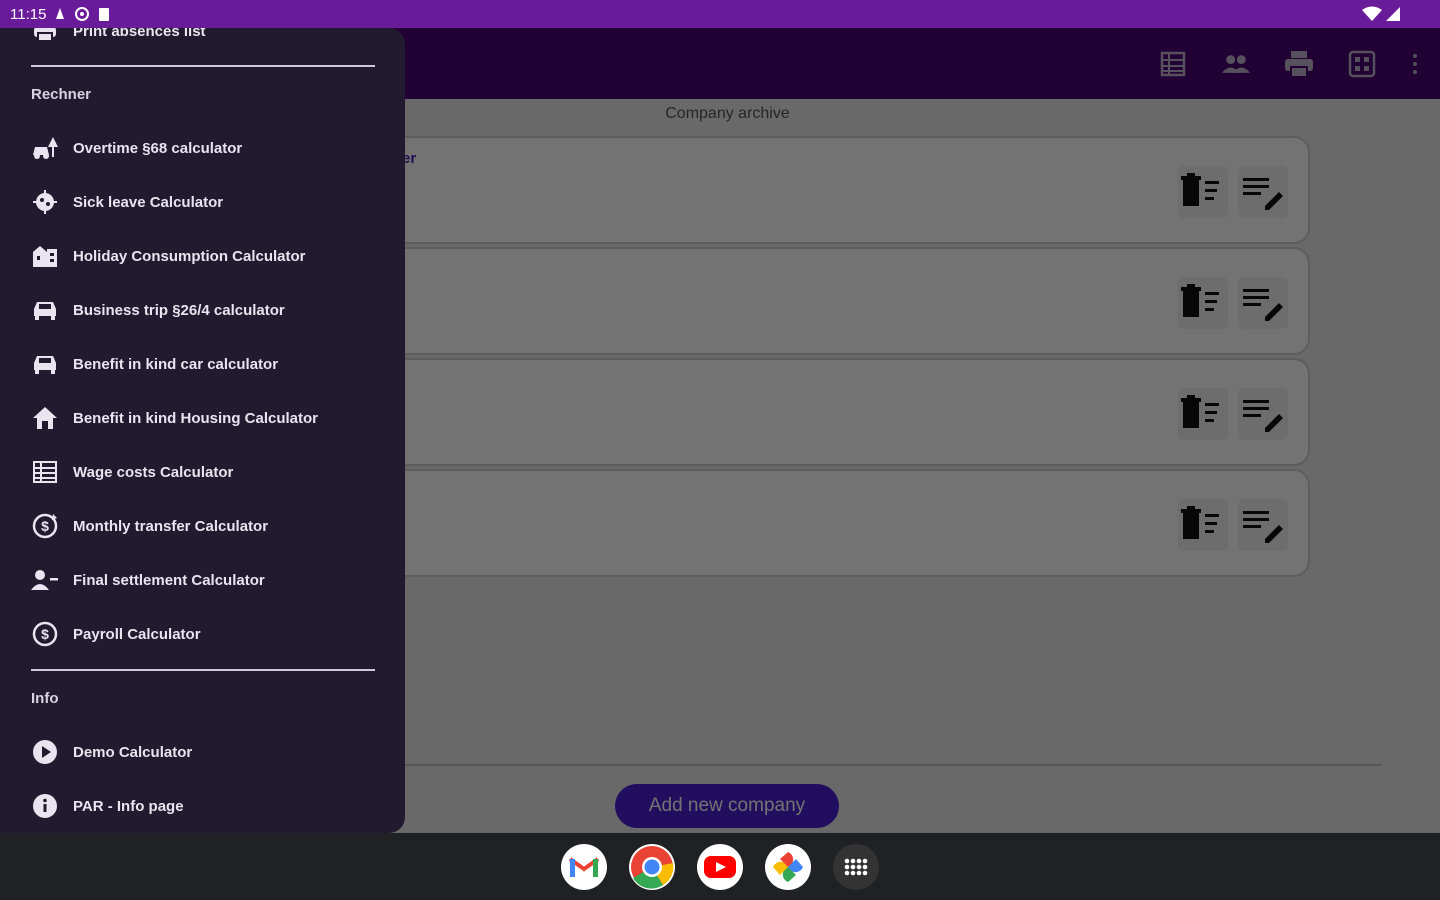 The width and height of the screenshot is (1440, 900). I want to click on drawer-item-label: Demo Calculator, so click(133, 752).